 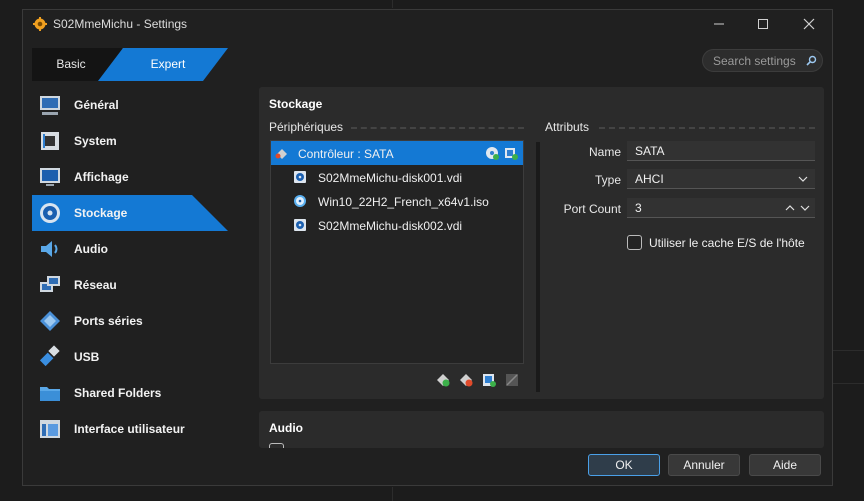 What do you see at coordinates (638, 208) in the screenshot?
I see `port-count-value: 3` at bounding box center [638, 208].